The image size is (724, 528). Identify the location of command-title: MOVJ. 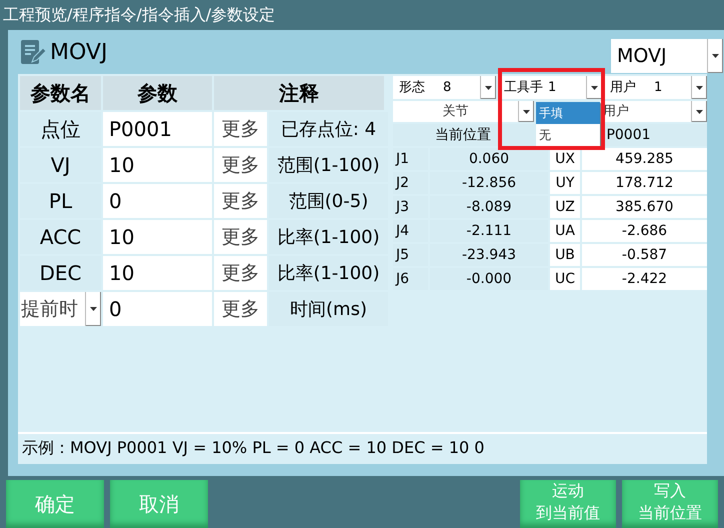
(79, 52).